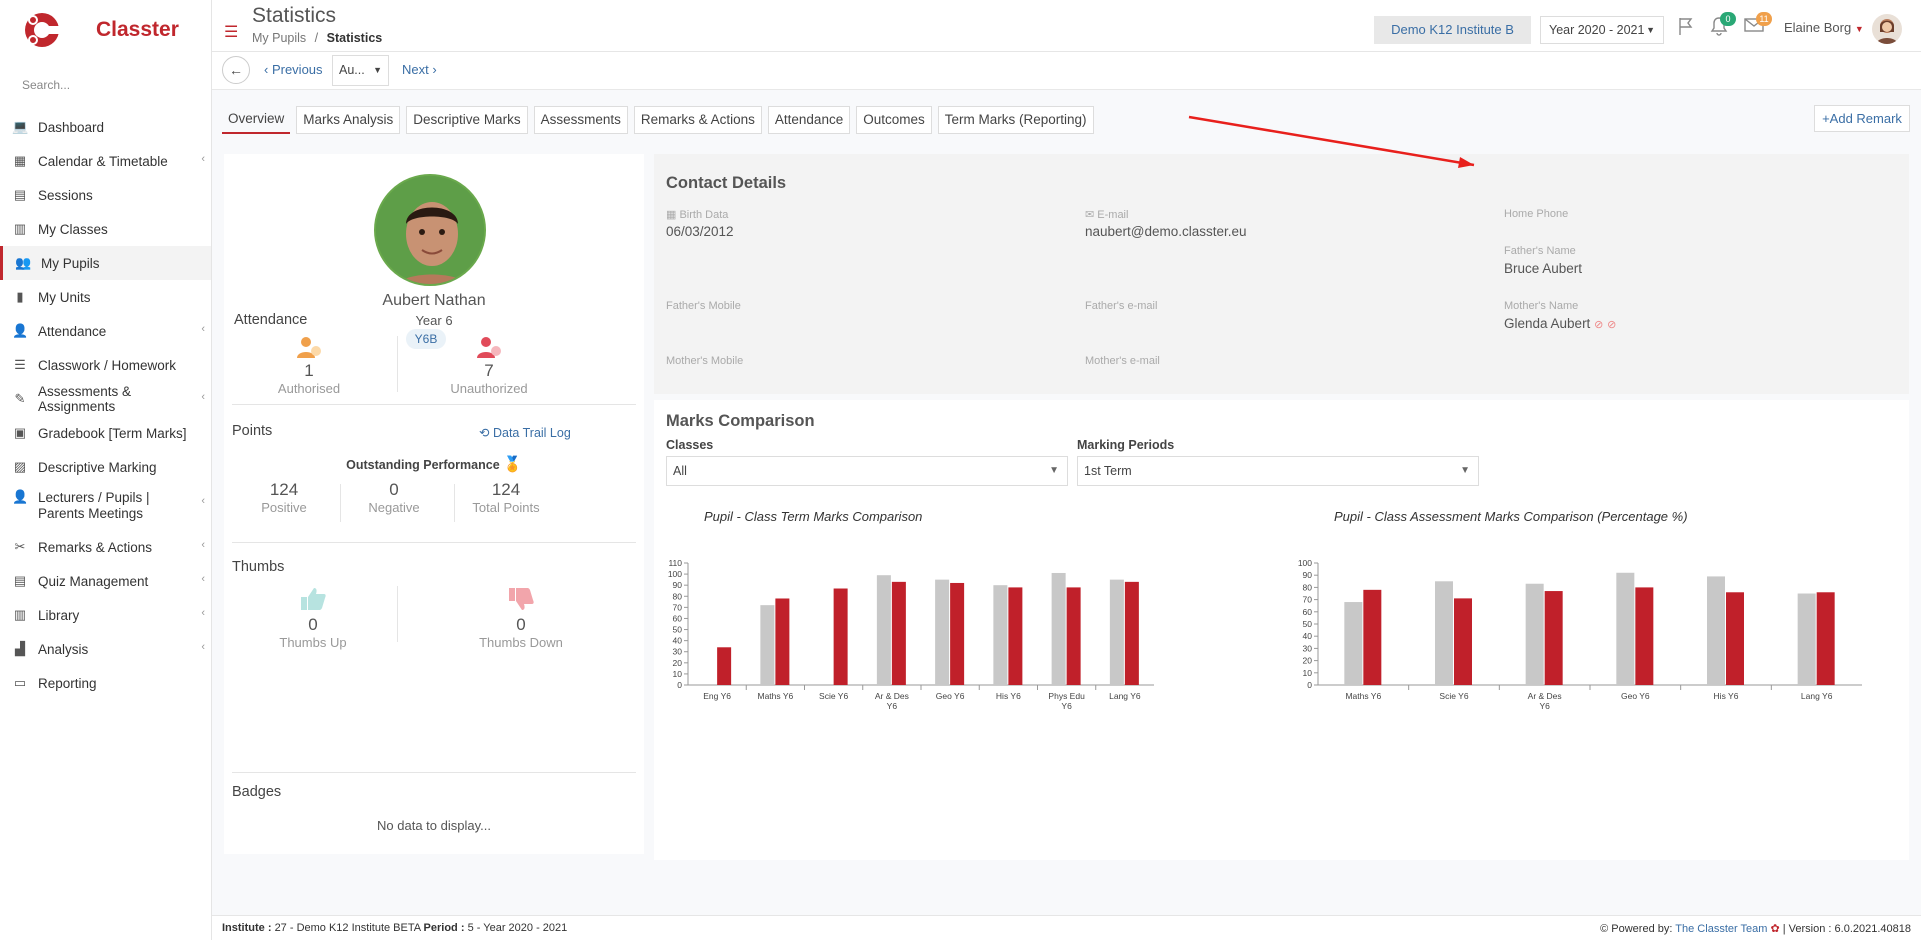  I want to click on points-heading: Points, so click(252, 431).